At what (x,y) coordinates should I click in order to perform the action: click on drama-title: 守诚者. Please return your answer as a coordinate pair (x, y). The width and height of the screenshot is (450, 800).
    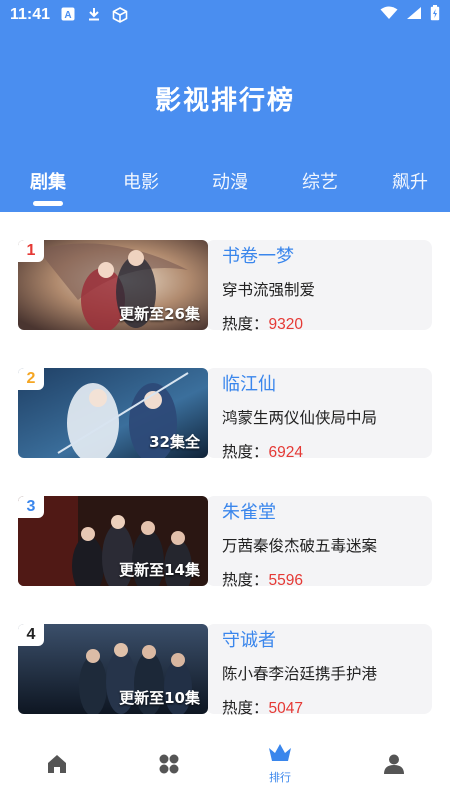
    Looking at the image, I should click on (249, 639).